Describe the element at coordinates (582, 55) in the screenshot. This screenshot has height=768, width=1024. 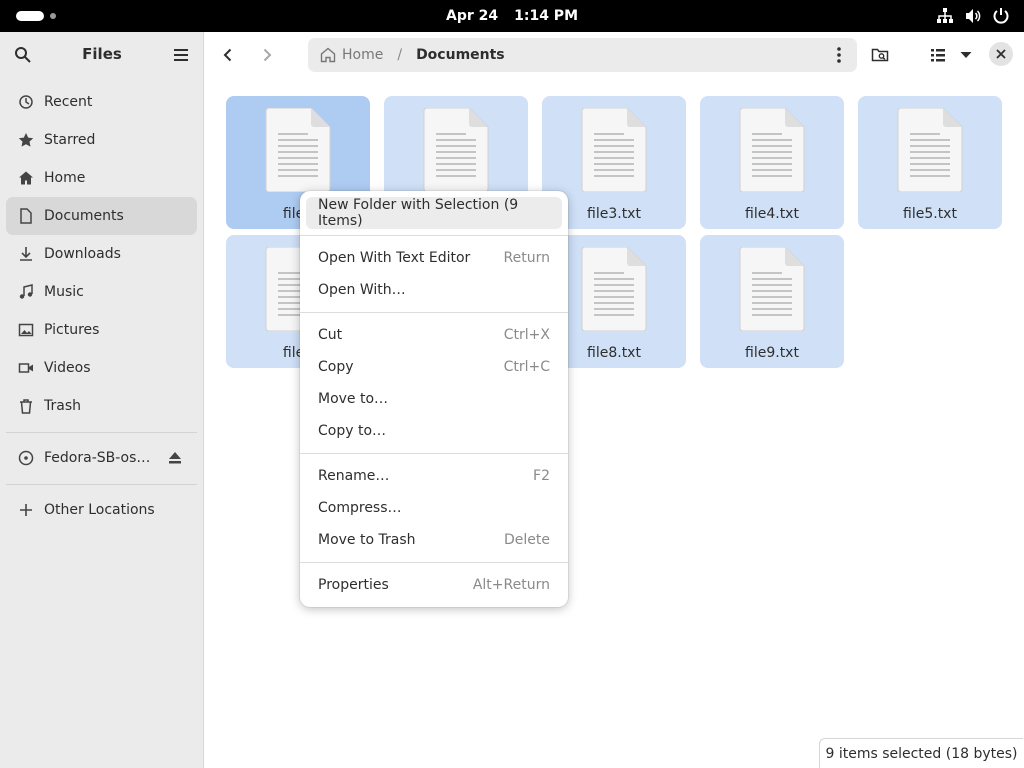
I see `path-bar: Home / Documents` at that location.